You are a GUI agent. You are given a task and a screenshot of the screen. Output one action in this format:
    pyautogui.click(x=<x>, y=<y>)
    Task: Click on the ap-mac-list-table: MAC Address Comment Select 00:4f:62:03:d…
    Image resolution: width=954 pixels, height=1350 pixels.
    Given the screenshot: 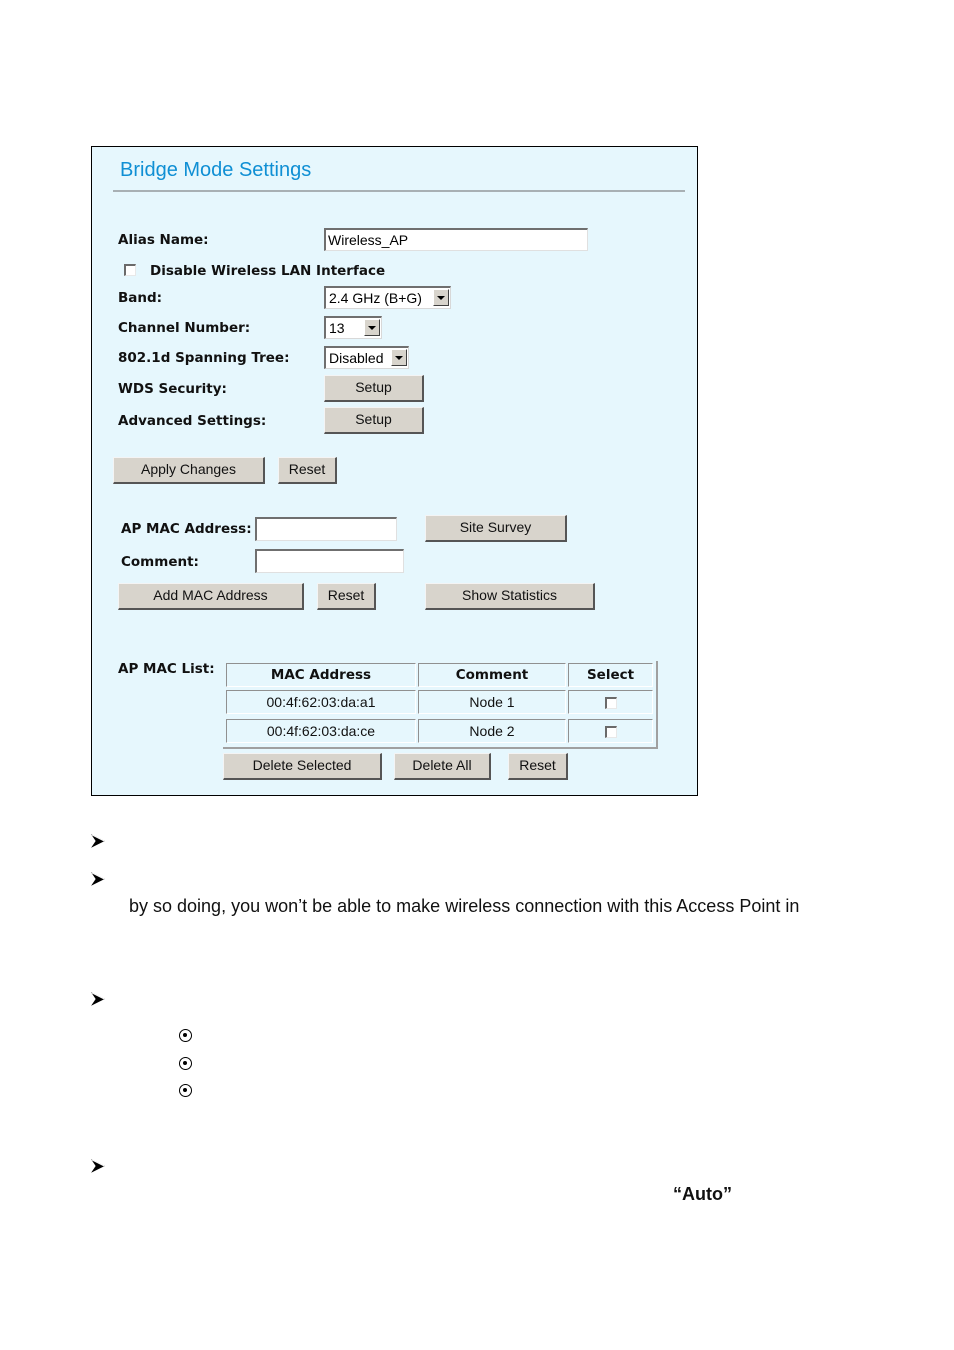 What is the action you would take?
    pyautogui.click(x=440, y=705)
    